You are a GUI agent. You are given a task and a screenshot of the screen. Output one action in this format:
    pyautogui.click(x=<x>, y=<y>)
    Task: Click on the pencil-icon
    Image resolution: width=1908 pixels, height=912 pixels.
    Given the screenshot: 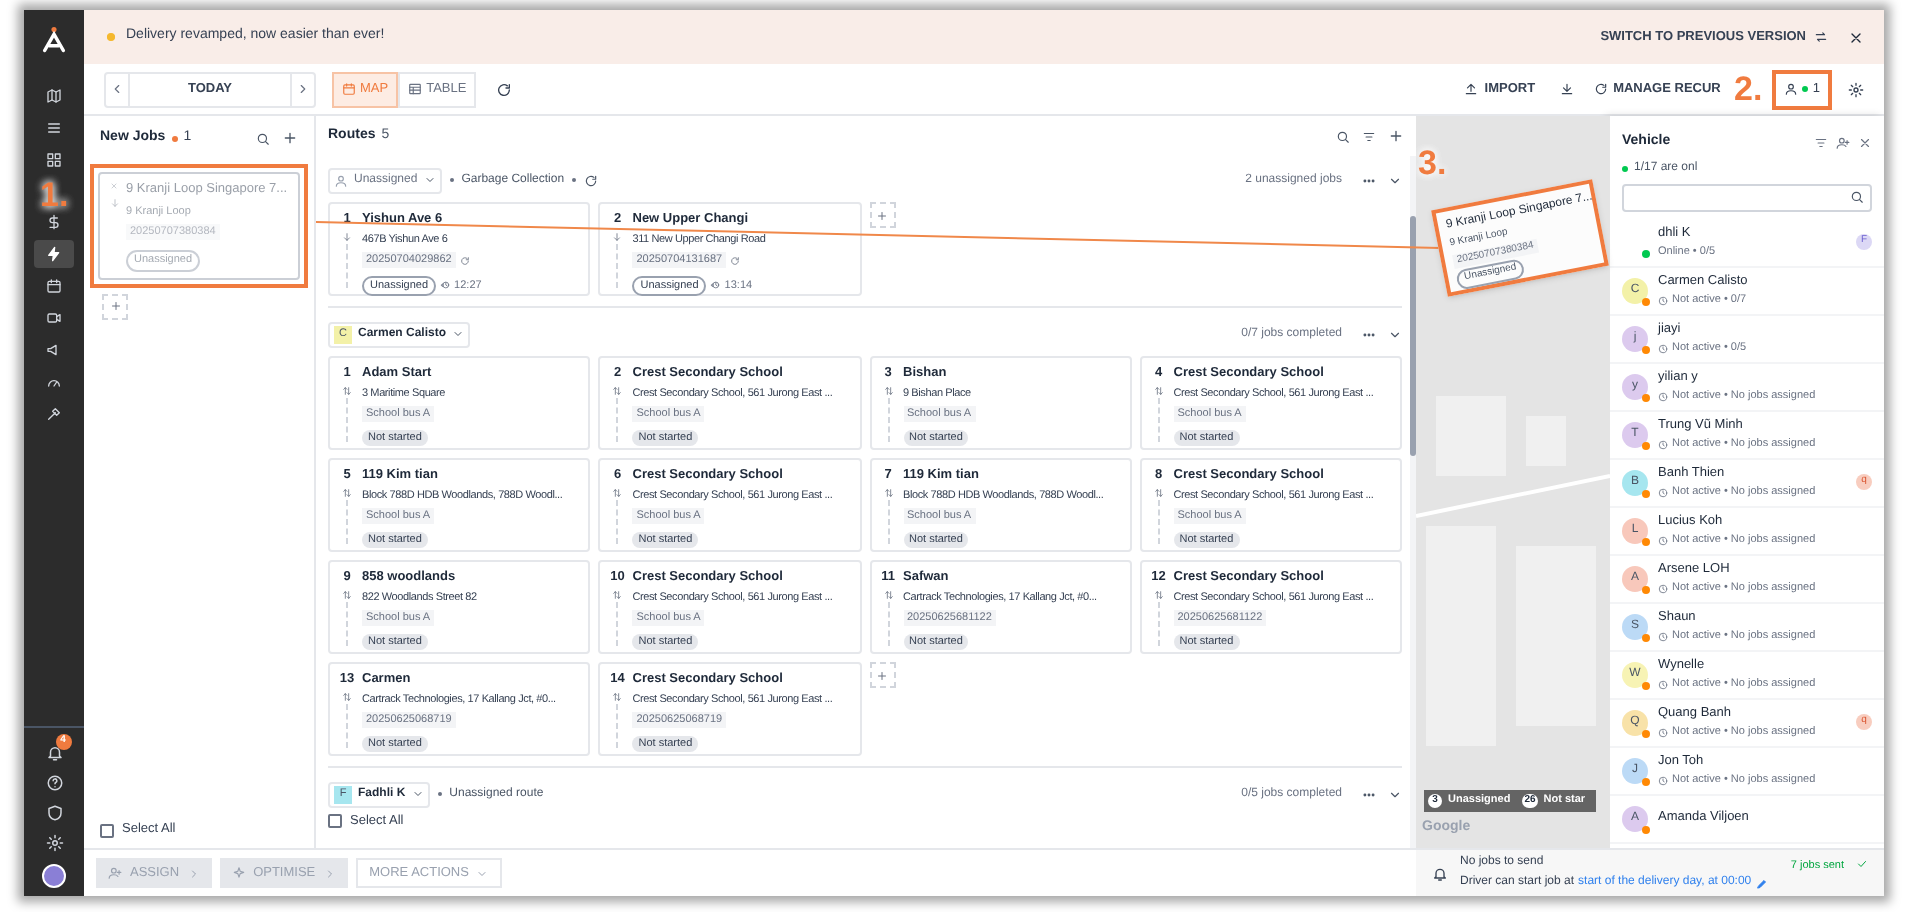 What is the action you would take?
    pyautogui.click(x=1761, y=883)
    